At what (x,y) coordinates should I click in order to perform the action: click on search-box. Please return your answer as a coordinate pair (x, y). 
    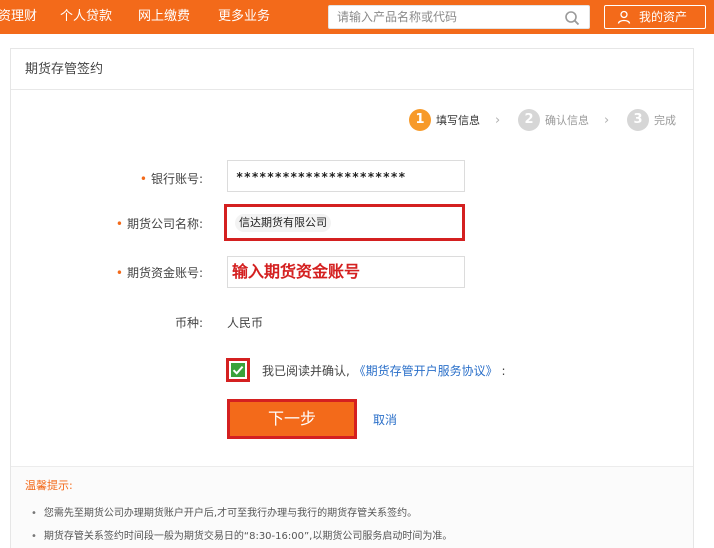
    Looking at the image, I should click on (459, 17).